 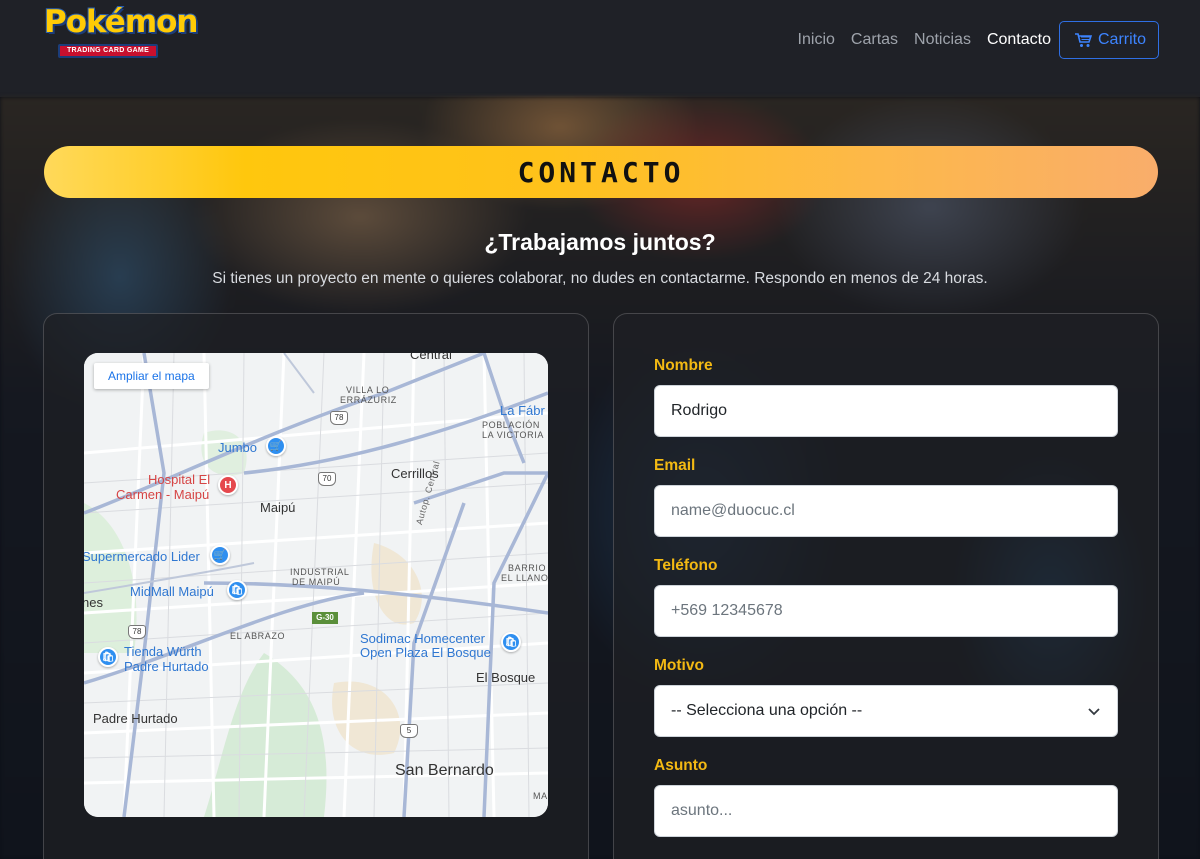 What do you see at coordinates (513, 435) in the screenshot?
I see `map-label: LA VICTORIA` at bounding box center [513, 435].